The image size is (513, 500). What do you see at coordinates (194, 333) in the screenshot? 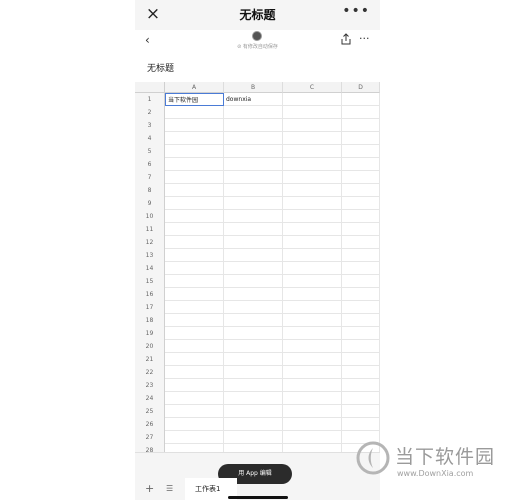
I see `cell-a19` at bounding box center [194, 333].